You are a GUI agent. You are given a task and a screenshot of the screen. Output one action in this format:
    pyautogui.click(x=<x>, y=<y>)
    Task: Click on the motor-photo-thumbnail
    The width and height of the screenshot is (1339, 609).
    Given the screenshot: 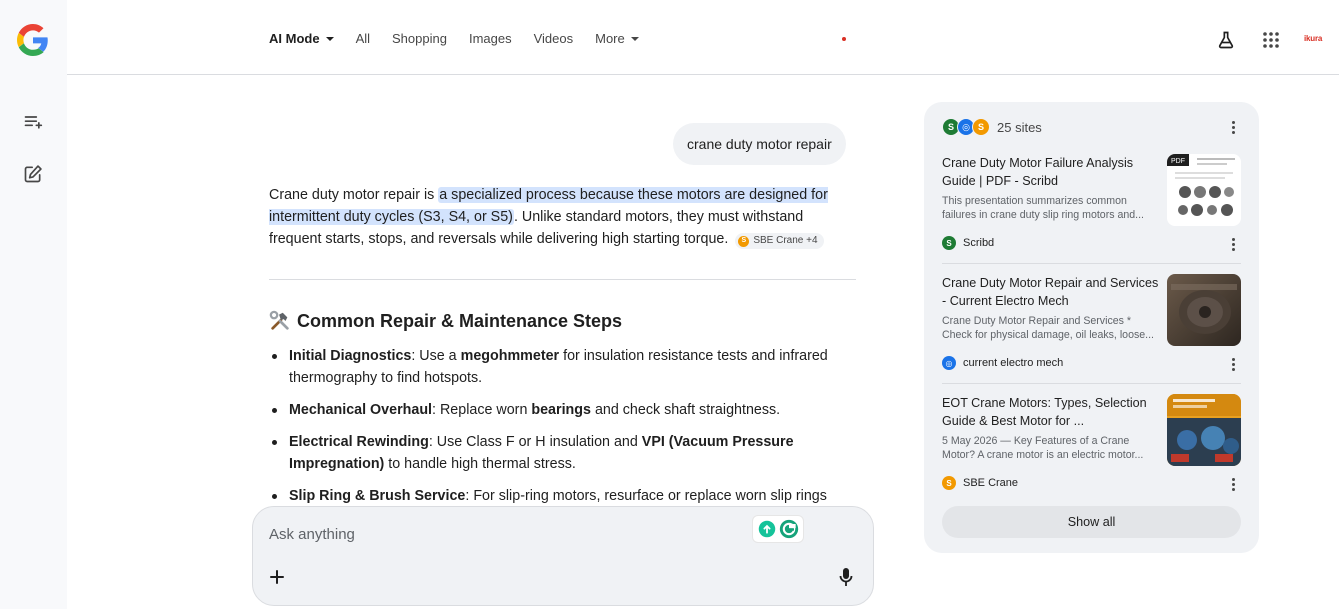 What is the action you would take?
    pyautogui.click(x=1204, y=310)
    